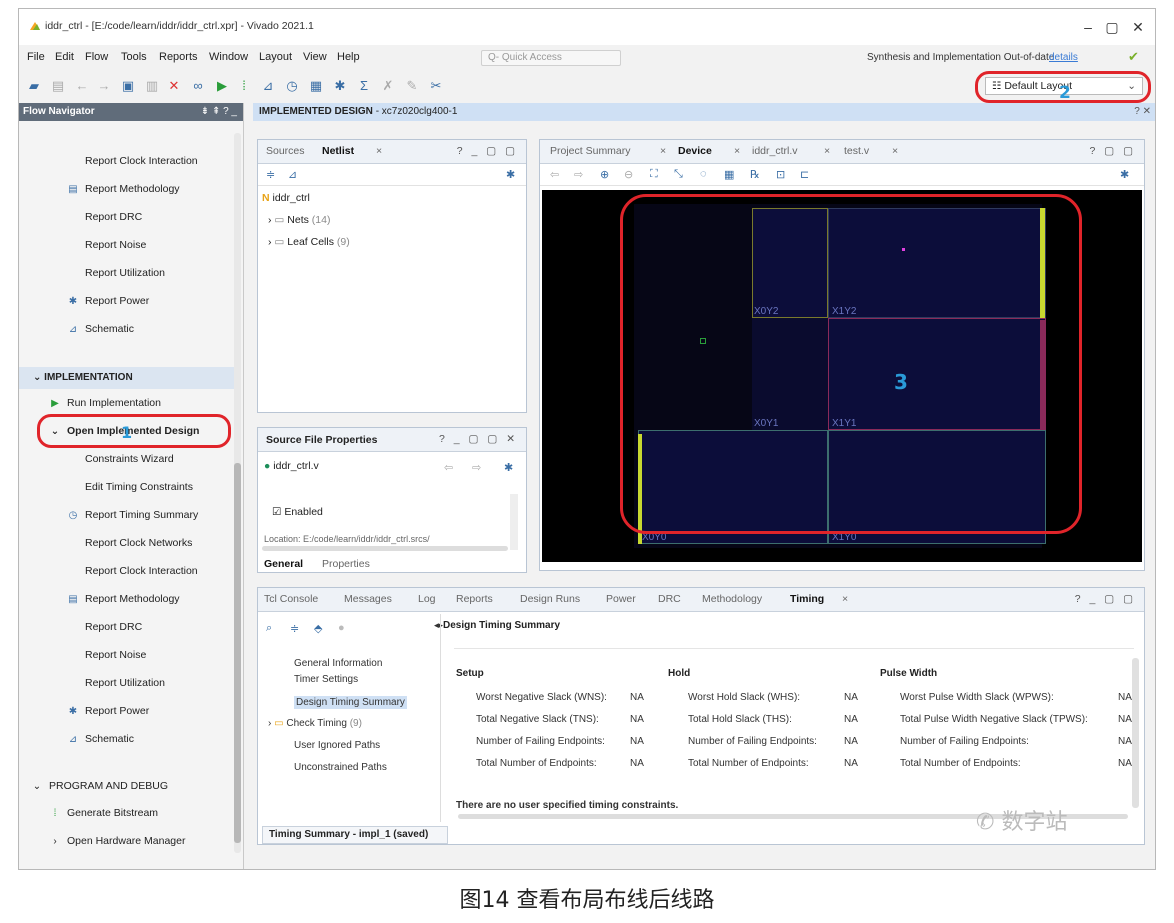 Image resolution: width=1174 pixels, height=923 pixels. What do you see at coordinates (285, 151) in the screenshot?
I see `tab-sources: Sources` at bounding box center [285, 151].